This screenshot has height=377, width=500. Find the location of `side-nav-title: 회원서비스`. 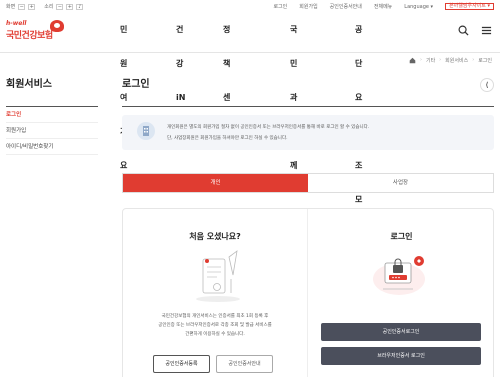

side-nav-title: 회원서비스 is located at coordinates (52, 91).